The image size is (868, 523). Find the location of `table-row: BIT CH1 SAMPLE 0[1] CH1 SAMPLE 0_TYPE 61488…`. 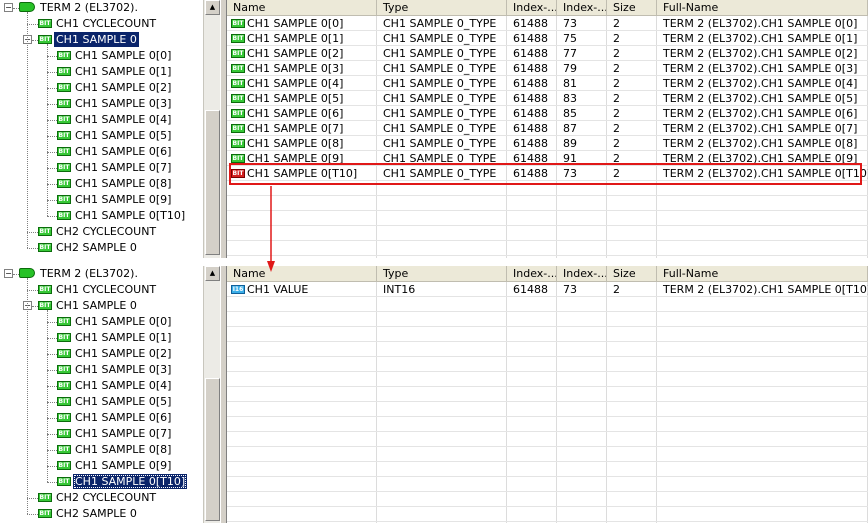

table-row: BIT CH1 SAMPLE 0[1] CH1 SAMPLE 0_TYPE 61488… is located at coordinates (547, 38).